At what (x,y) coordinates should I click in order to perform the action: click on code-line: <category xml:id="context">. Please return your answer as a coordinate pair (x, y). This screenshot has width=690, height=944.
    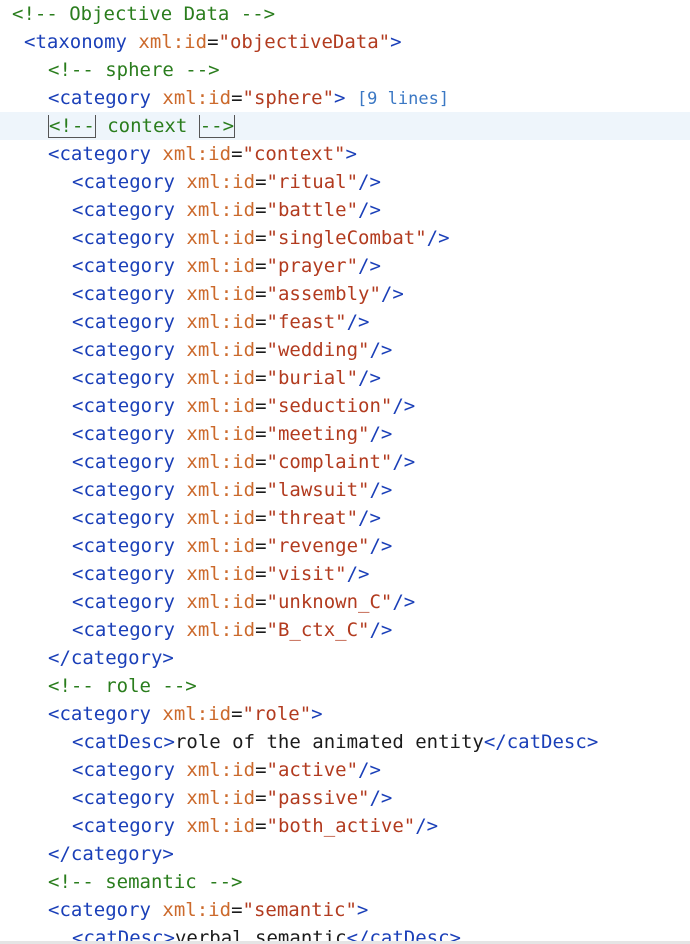
    Looking at the image, I should click on (345, 154).